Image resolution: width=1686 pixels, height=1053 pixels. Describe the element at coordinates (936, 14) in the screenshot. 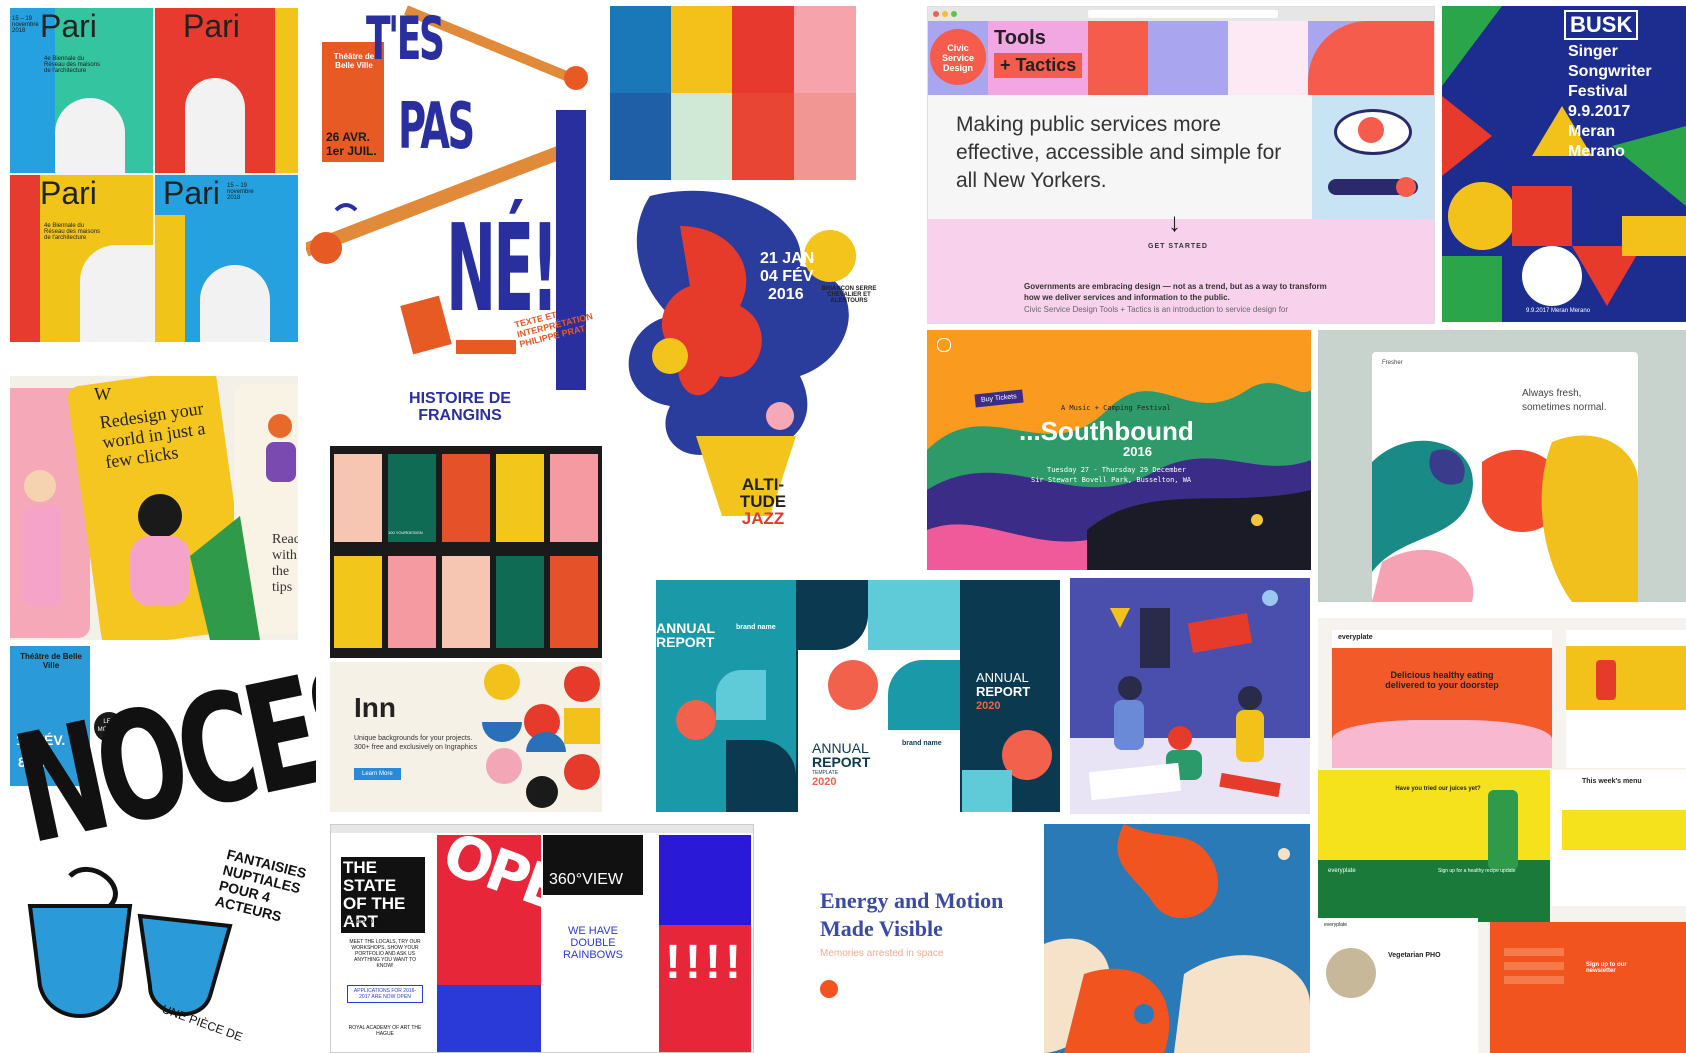

I see `window-close-icon` at that location.